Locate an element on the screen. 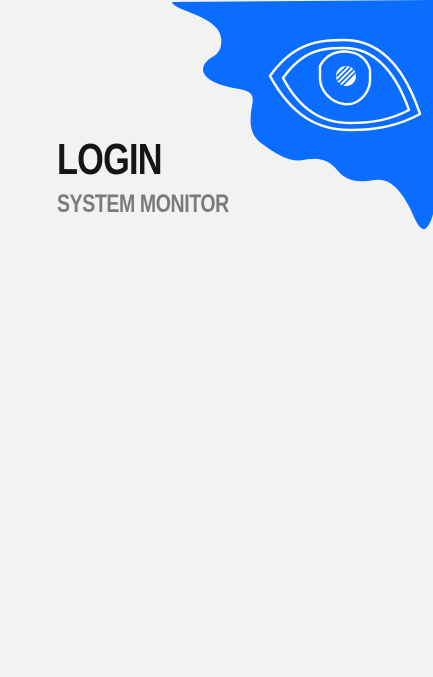 The width and height of the screenshot is (433, 677). title-block: LOGIN SYSTEM MONITOR is located at coordinates (167, 177).